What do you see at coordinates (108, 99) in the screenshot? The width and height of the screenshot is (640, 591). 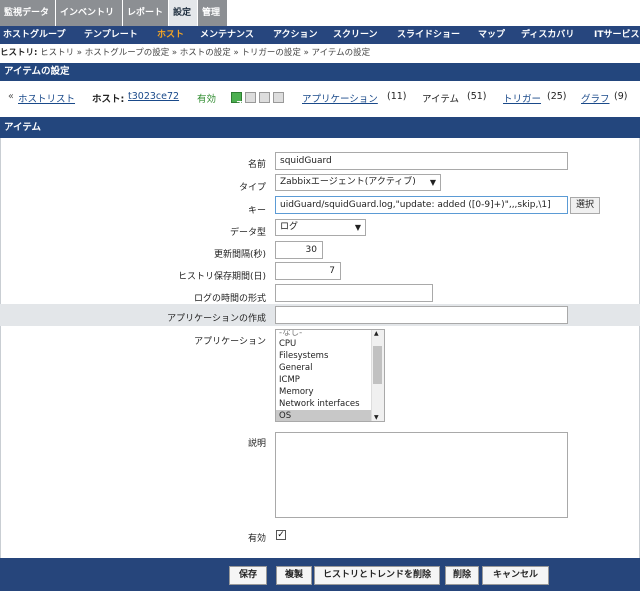 I see `host-label: ホスト:` at bounding box center [108, 99].